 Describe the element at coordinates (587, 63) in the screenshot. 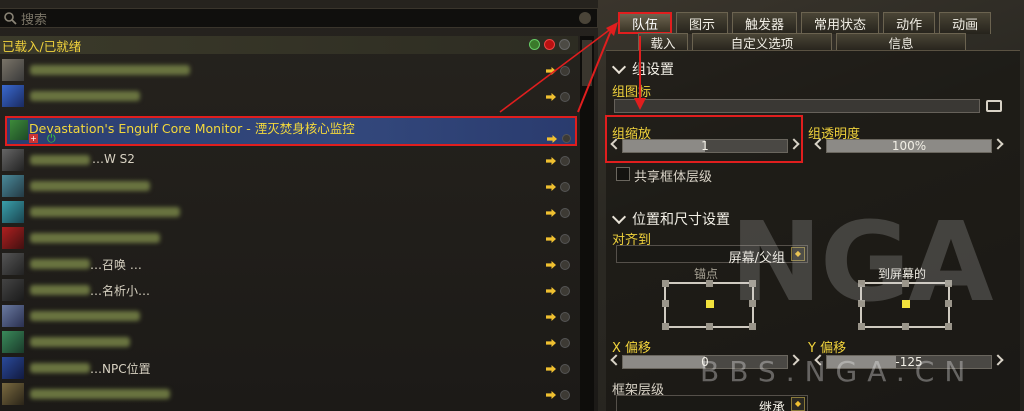

I see `scrollbar-thumb` at that location.